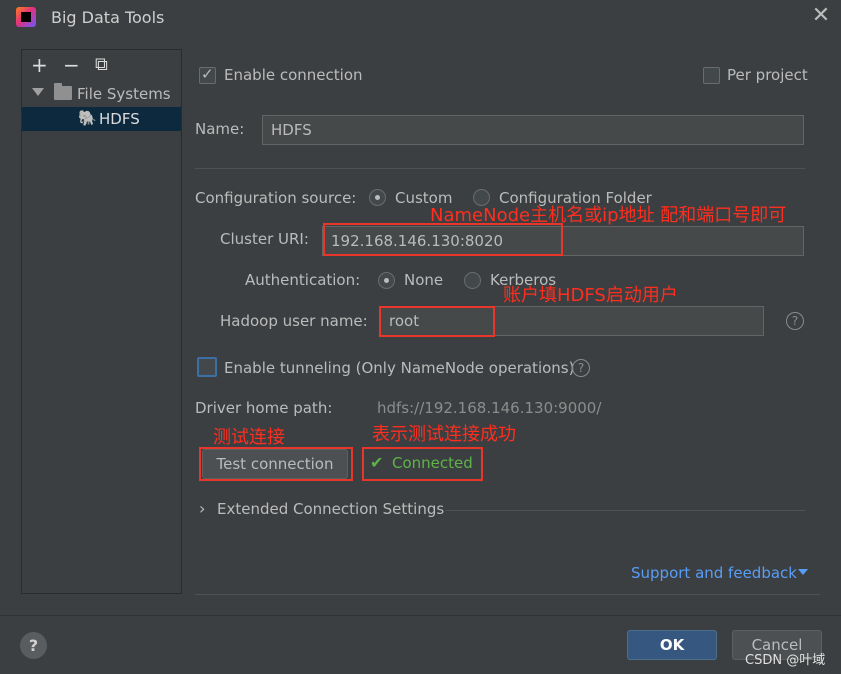  I want to click on tree-item-label: HDFS, so click(119, 119).